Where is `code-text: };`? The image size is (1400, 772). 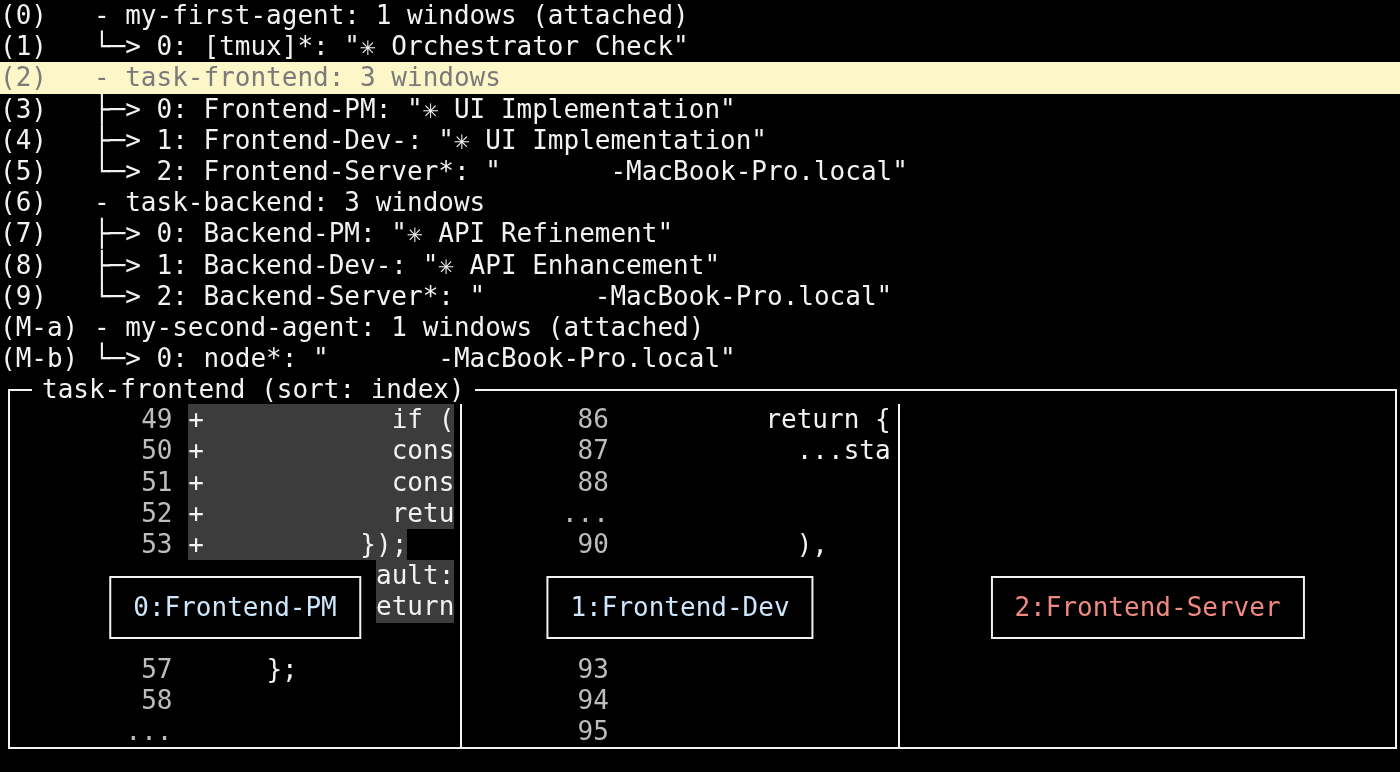 code-text: }; is located at coordinates (282, 669).